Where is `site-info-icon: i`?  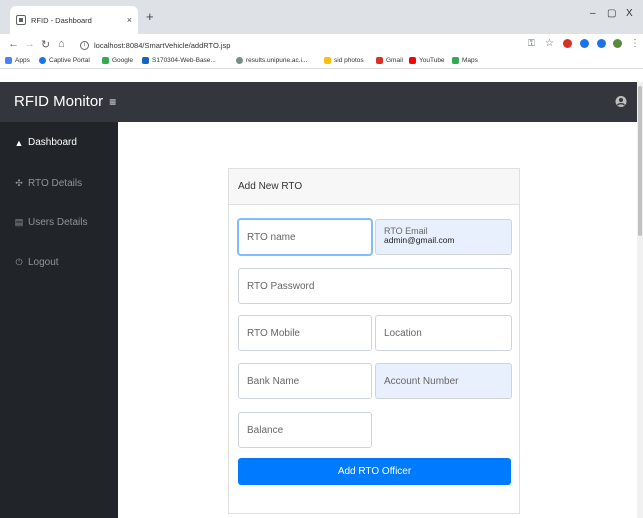
site-info-icon: i is located at coordinates (84, 45).